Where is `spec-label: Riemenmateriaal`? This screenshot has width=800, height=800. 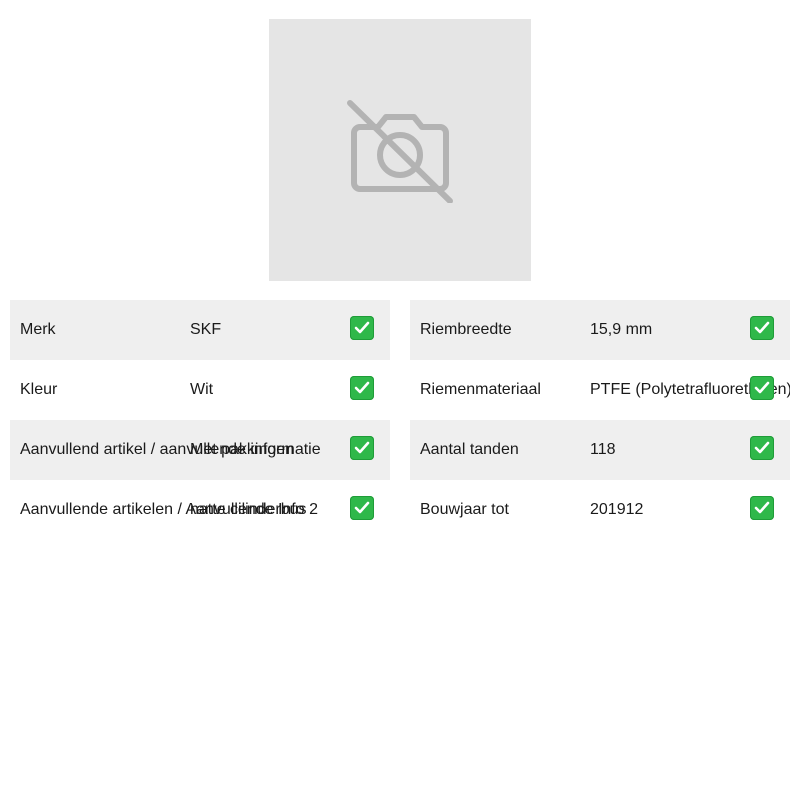 spec-label: Riemenmateriaal is located at coordinates (480, 389).